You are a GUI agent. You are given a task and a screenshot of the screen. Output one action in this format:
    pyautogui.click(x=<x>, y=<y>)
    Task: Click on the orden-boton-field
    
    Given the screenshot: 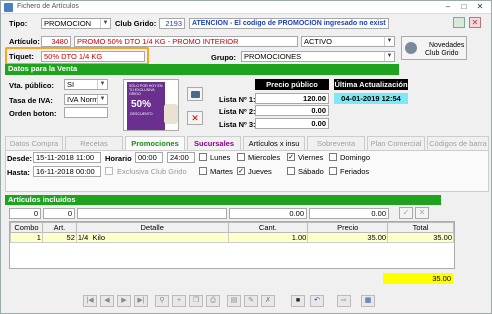 What is the action you would take?
    pyautogui.click(x=86, y=112)
    